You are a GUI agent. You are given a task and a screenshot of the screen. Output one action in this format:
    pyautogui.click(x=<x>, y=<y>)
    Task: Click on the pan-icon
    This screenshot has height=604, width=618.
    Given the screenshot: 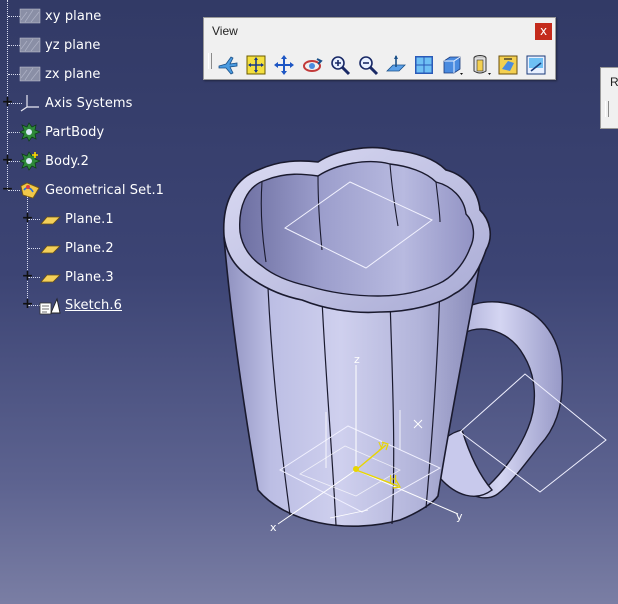 What is the action you would take?
    pyautogui.click(x=284, y=65)
    